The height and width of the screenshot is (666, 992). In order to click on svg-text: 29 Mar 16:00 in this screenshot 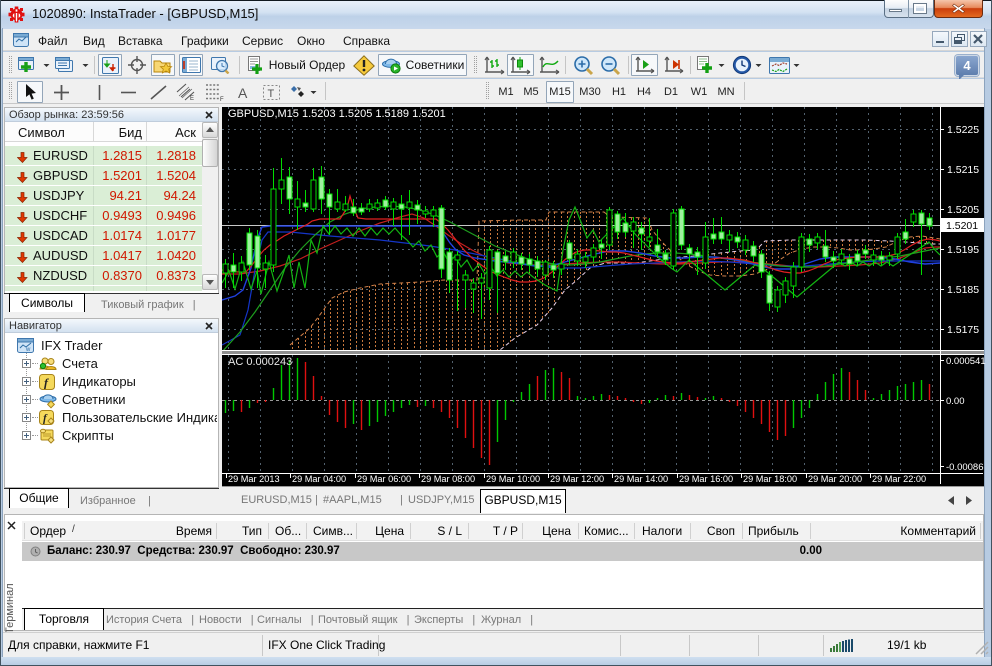, I will do `click(706, 479)`.